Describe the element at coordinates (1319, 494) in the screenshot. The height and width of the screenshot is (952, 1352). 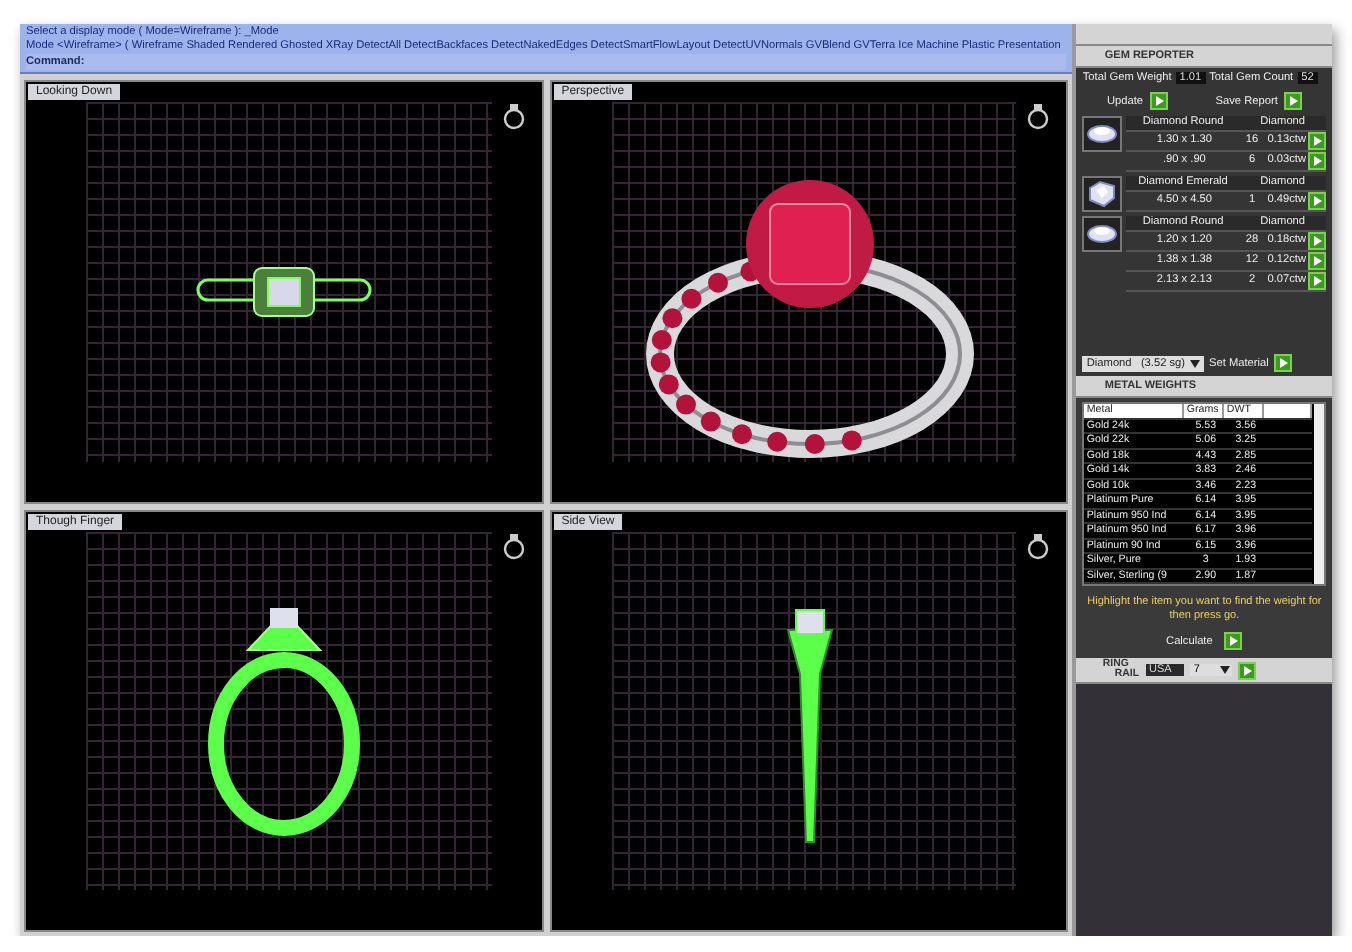
I see `scrollbar` at that location.